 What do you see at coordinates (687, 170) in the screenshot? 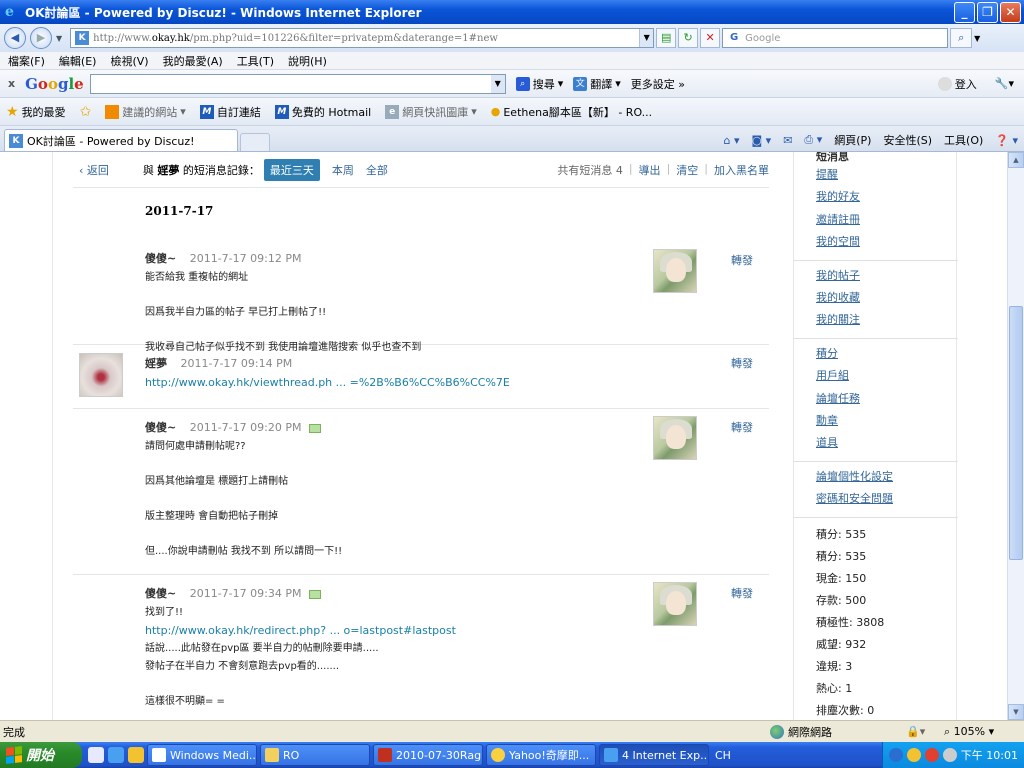
I see `clear-link: 清空` at bounding box center [687, 170].